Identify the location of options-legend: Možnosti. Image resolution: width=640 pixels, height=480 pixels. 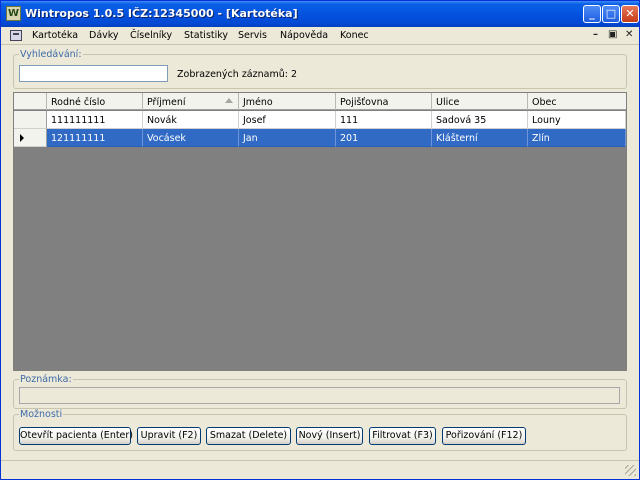
(41, 414).